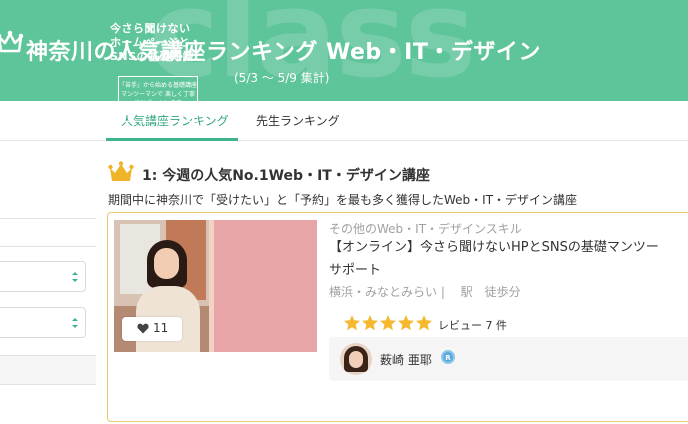 The height and width of the screenshot is (424, 688). What do you see at coordinates (283, 52) in the screenshot?
I see `page-title: 神奈川の人気講座ランキング Web・IT・デザイン` at bounding box center [283, 52].